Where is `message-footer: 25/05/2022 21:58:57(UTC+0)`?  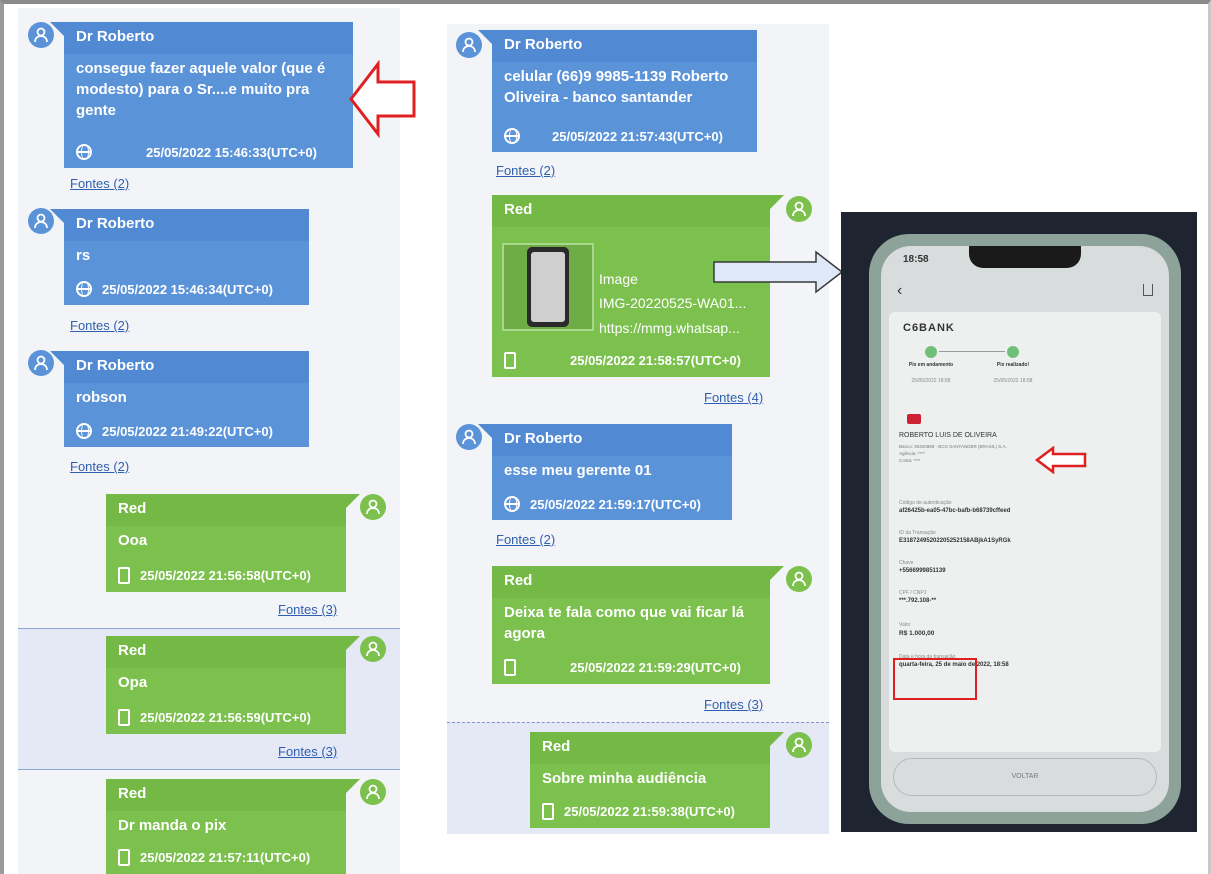 message-footer: 25/05/2022 21:58:57(UTC+0) is located at coordinates (622, 360).